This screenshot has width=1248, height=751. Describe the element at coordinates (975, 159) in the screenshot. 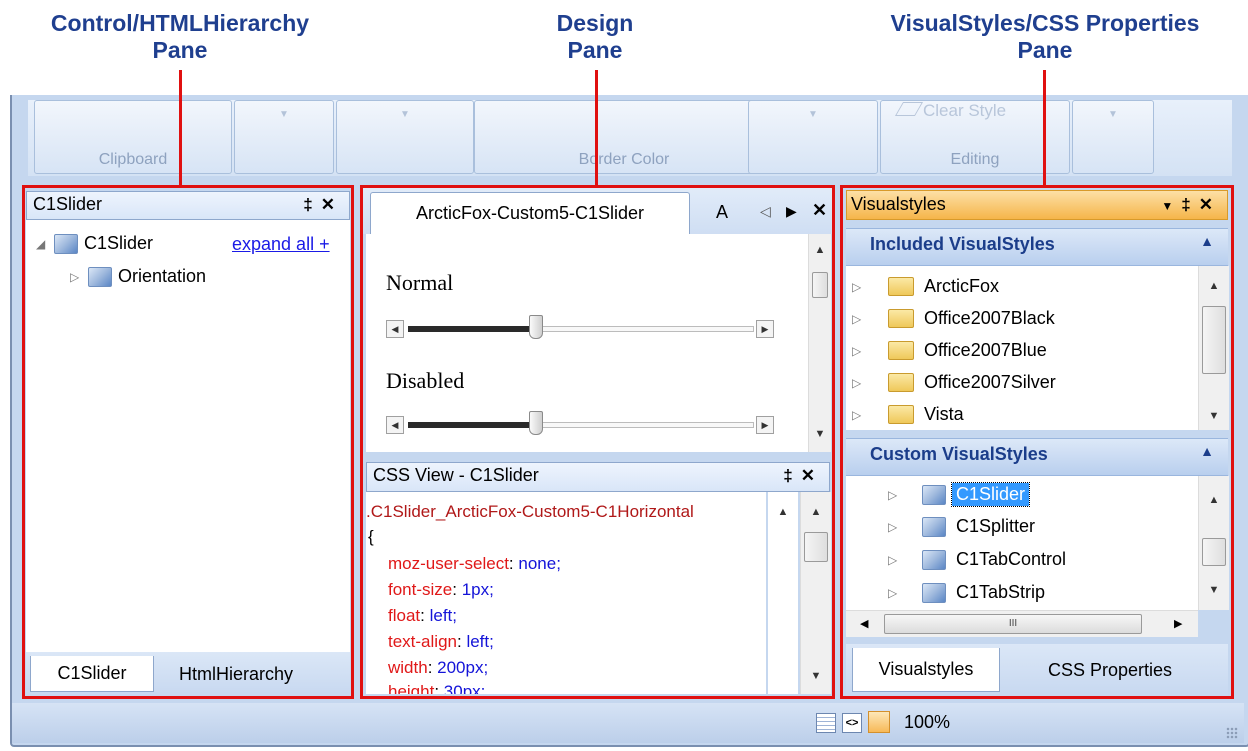

I see `ribbon-group-label: Editing` at that location.